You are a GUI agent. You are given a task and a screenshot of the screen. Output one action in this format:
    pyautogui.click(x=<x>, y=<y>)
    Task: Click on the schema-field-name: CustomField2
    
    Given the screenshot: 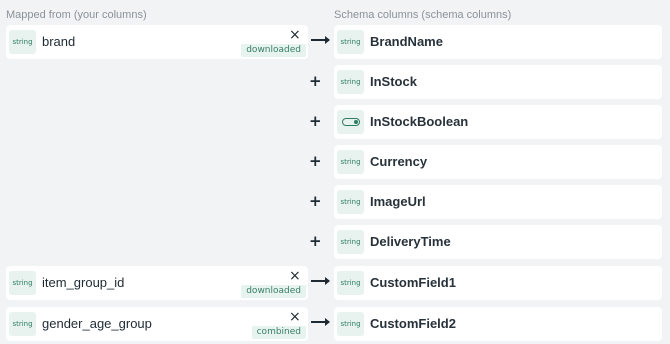 What is the action you would take?
    pyautogui.click(x=413, y=323)
    